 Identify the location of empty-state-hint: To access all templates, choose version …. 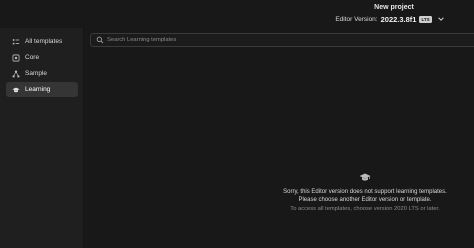
(365, 209).